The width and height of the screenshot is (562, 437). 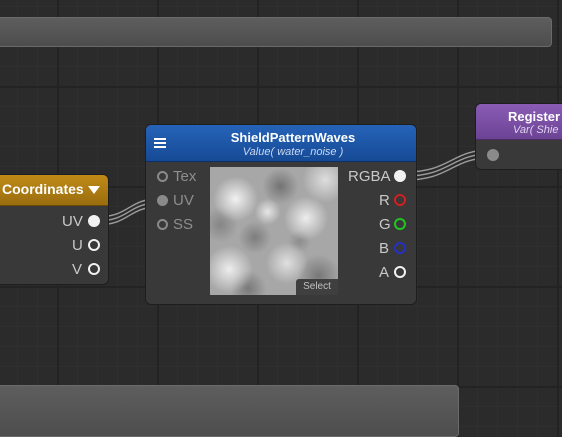 I want to click on menu-icon, so click(x=160, y=143).